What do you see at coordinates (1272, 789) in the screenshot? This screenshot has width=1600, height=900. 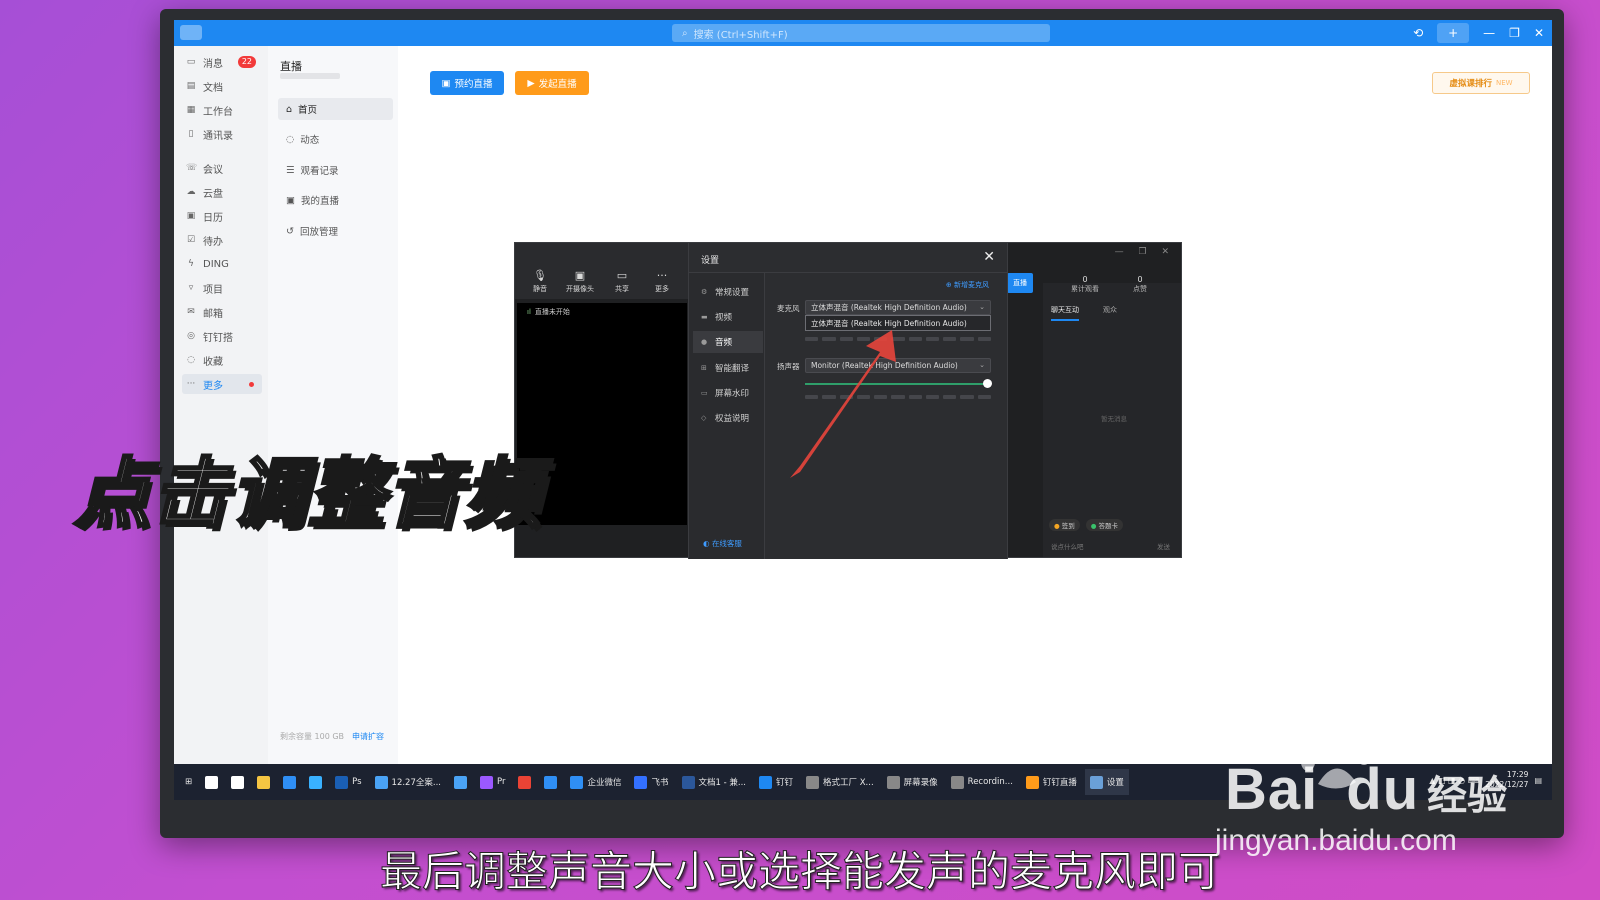 I see `watermark-brand: Bai` at bounding box center [1272, 789].